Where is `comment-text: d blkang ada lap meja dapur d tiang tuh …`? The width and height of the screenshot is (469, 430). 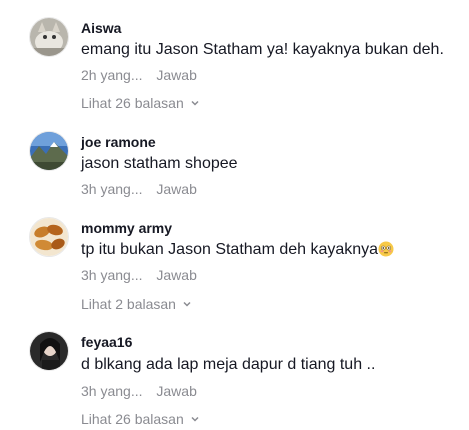 comment-text: d blkang ada lap meja dapur d tiang tuh … is located at coordinates (228, 364).